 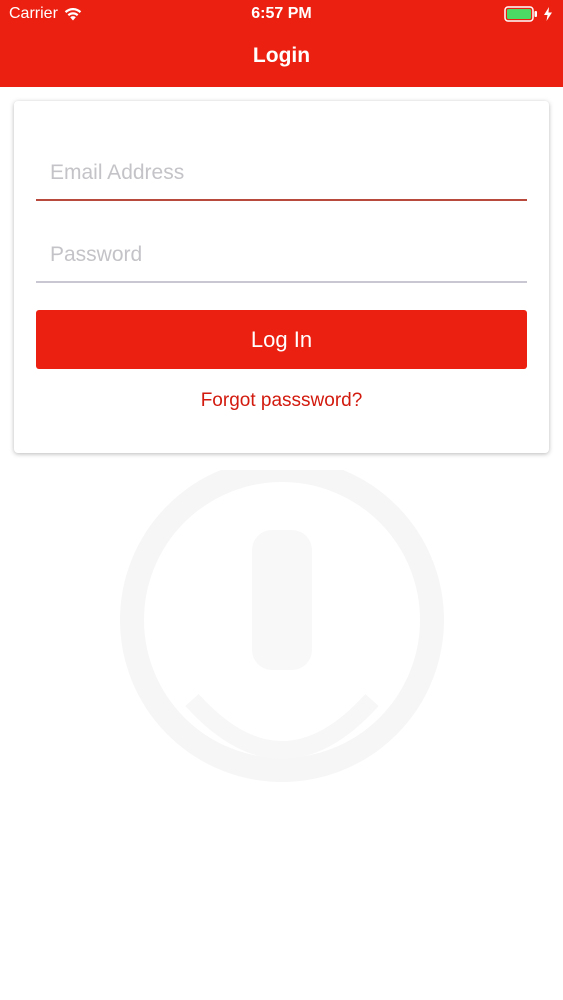 I want to click on email-field, so click(x=281, y=173).